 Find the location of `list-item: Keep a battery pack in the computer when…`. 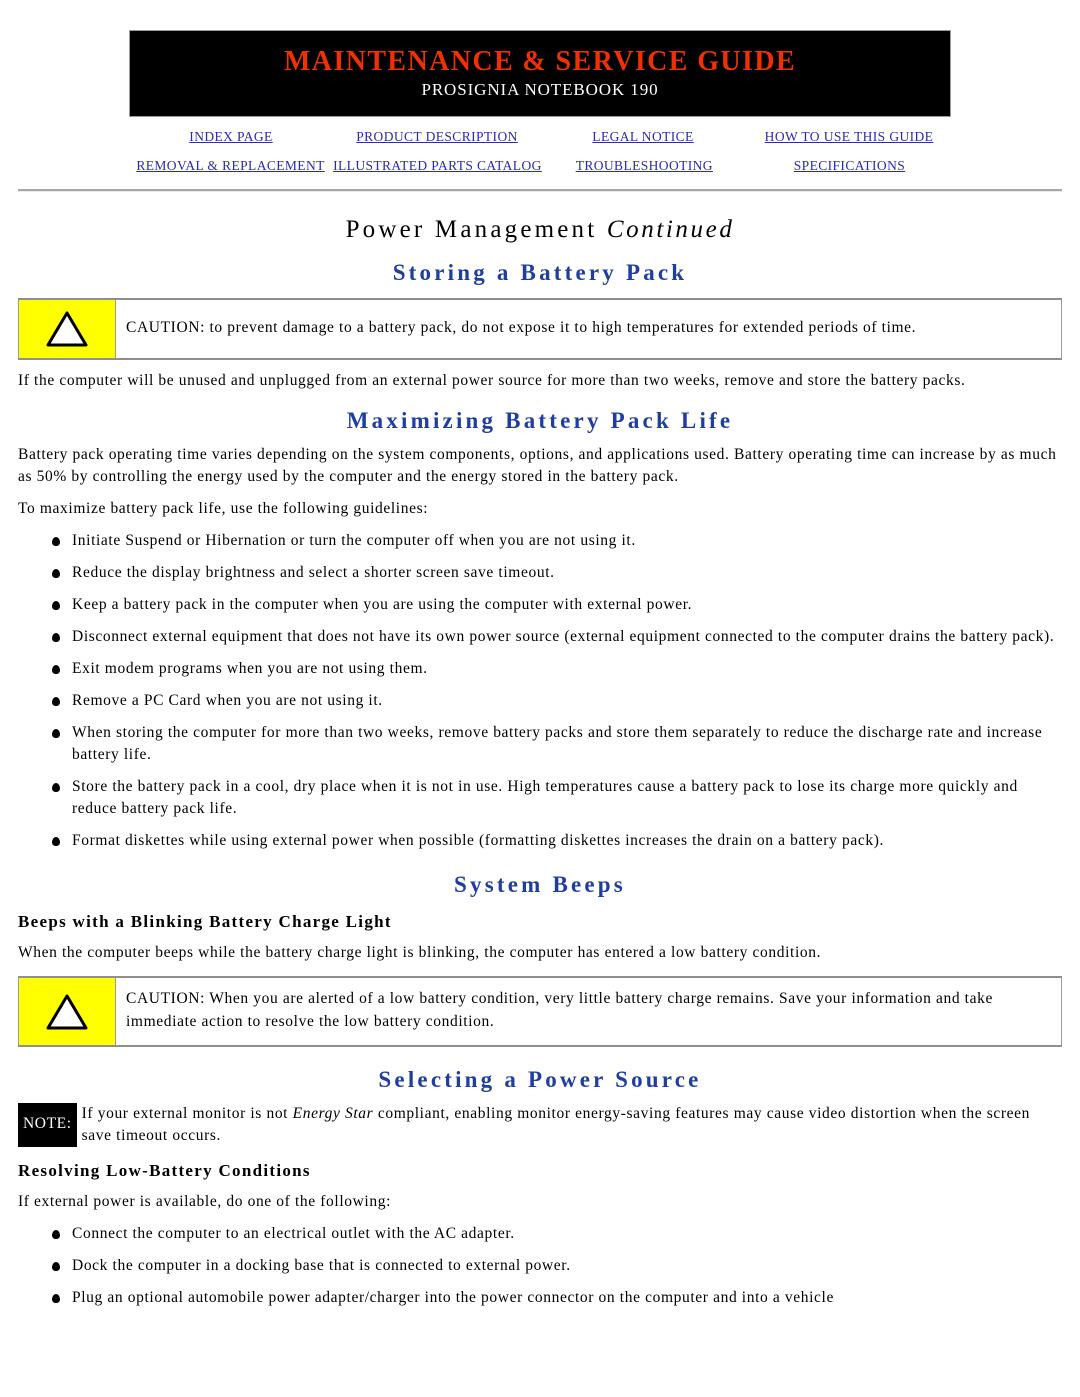

list-item: Keep a battery pack in the computer when… is located at coordinates (557, 605).